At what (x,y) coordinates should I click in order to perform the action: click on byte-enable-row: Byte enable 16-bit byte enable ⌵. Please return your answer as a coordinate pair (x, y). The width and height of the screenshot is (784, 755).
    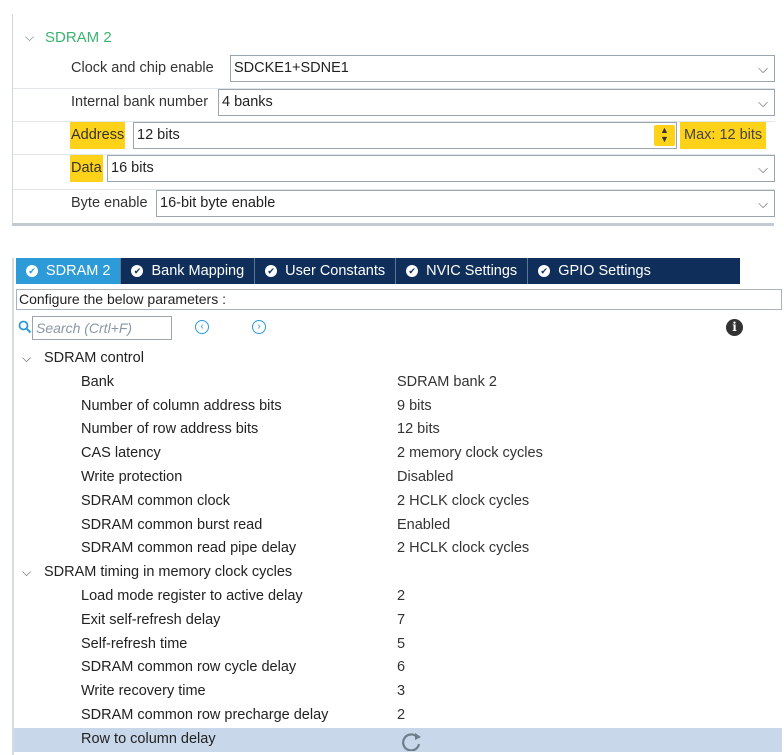
    Looking at the image, I should click on (394, 203).